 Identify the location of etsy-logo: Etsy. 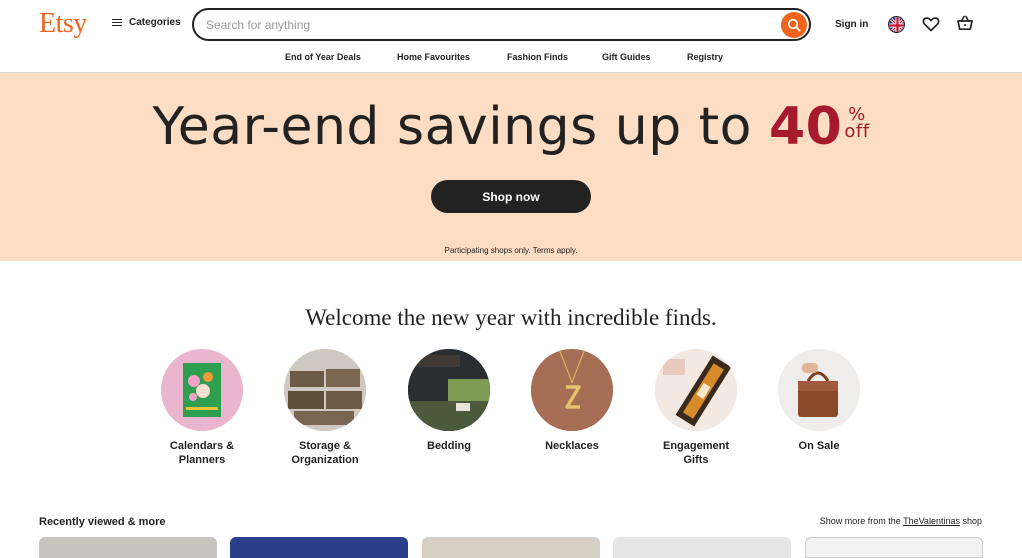
(63, 24).